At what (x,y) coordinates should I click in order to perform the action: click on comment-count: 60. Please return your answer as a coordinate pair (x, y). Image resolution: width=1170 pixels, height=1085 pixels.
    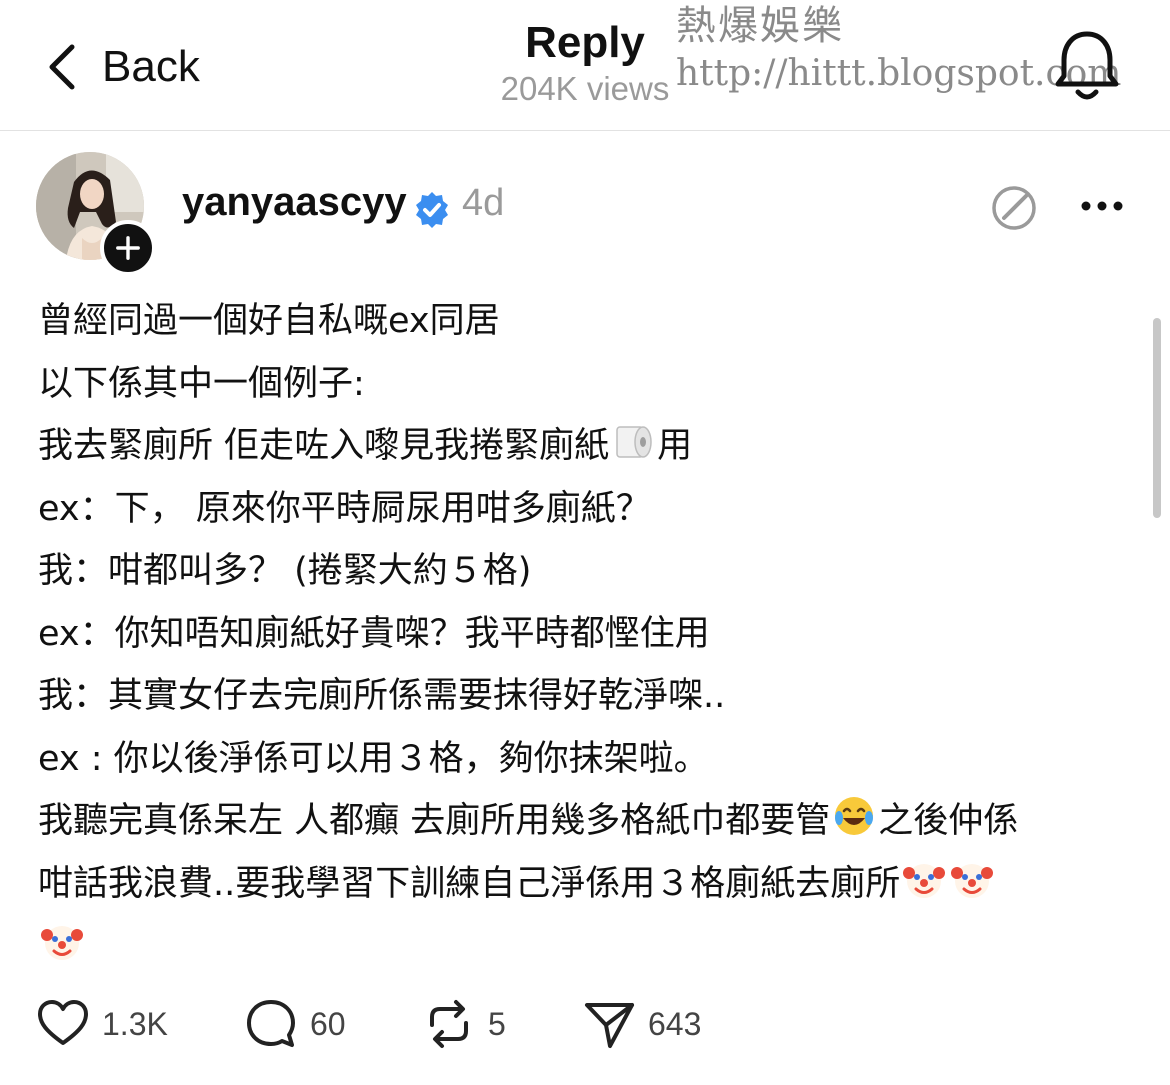
    Looking at the image, I should click on (328, 1023).